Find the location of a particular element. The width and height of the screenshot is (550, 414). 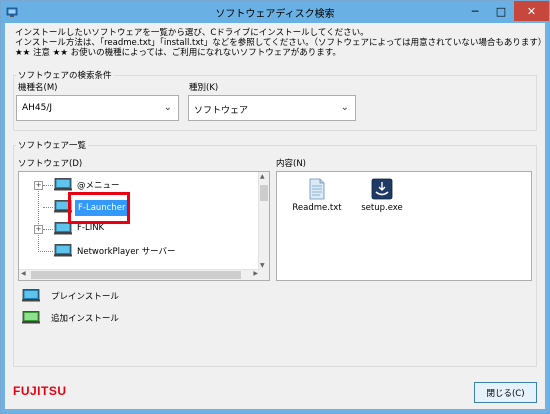

scroll-right-icon: ▶ is located at coordinates (255, 273).